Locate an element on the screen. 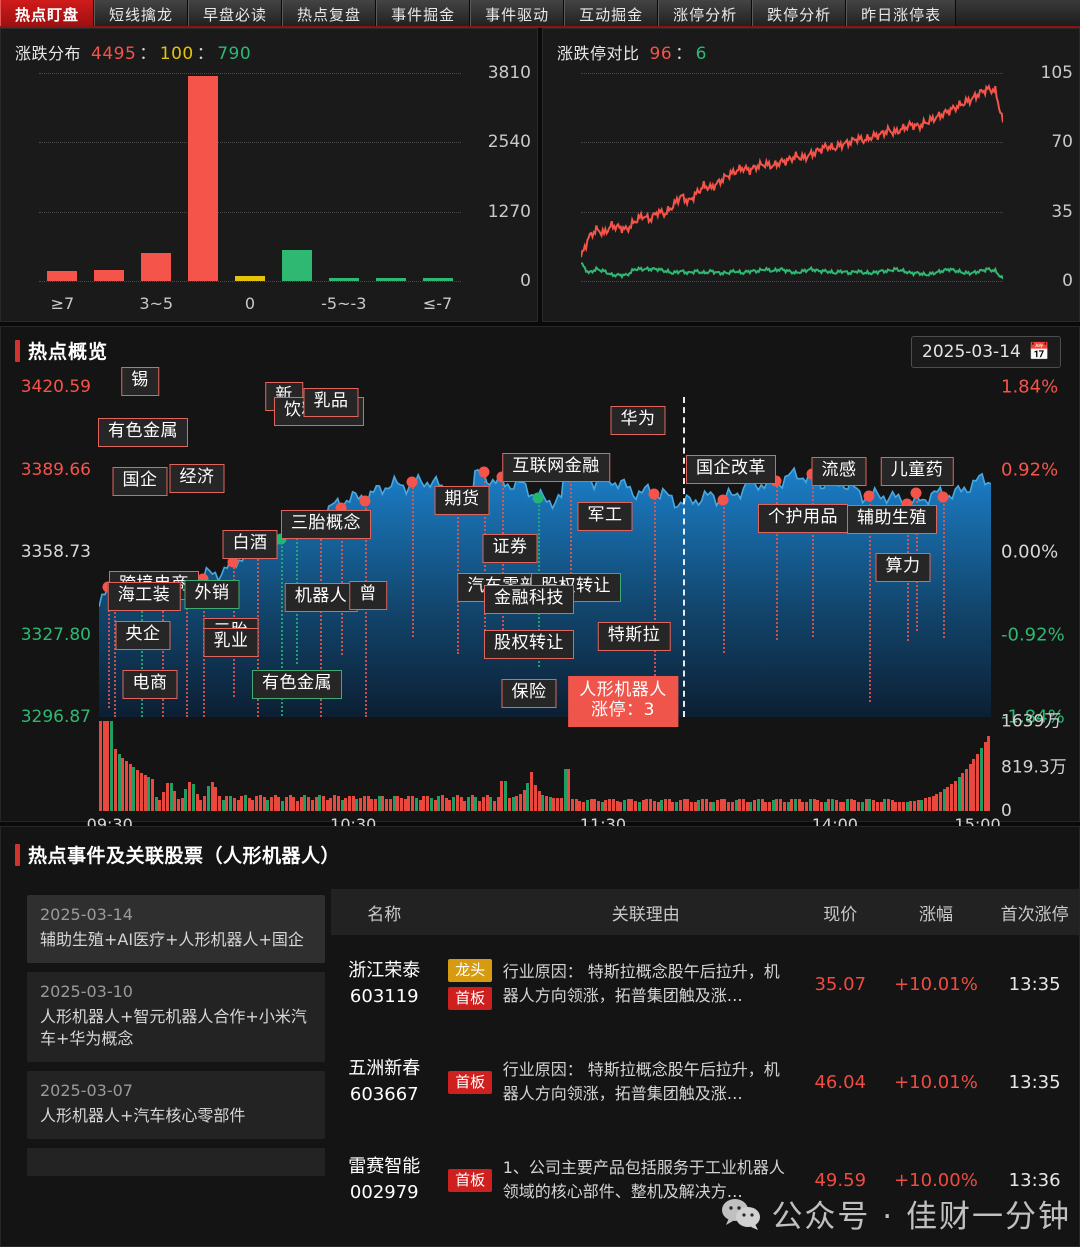  stock-name: 浙江荣泰 is located at coordinates (384, 970).